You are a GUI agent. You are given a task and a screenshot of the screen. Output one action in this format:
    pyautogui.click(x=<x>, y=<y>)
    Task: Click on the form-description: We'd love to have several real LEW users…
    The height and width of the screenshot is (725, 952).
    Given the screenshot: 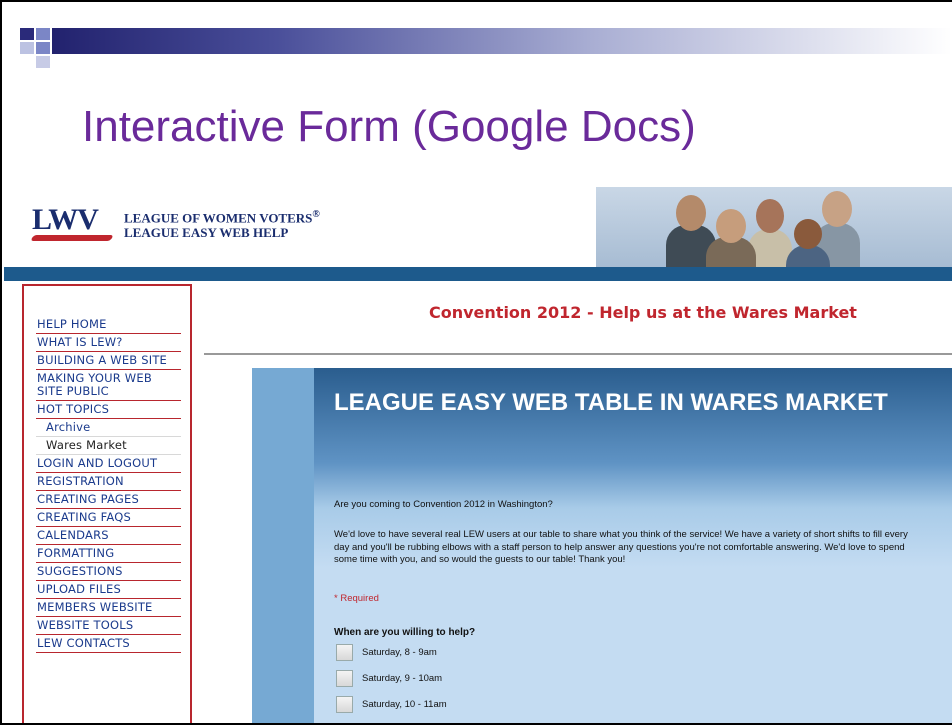 What is the action you would take?
    pyautogui.click(x=621, y=547)
    